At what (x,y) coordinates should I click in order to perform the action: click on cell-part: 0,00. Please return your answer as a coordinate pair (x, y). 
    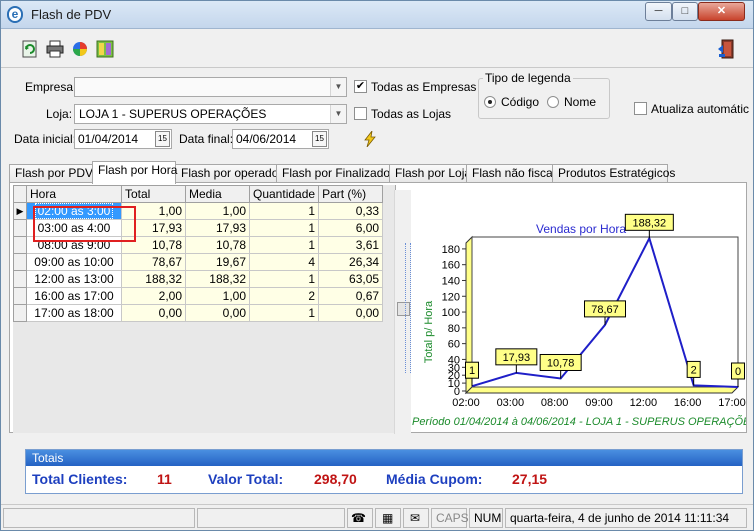
    Looking at the image, I should click on (351, 313).